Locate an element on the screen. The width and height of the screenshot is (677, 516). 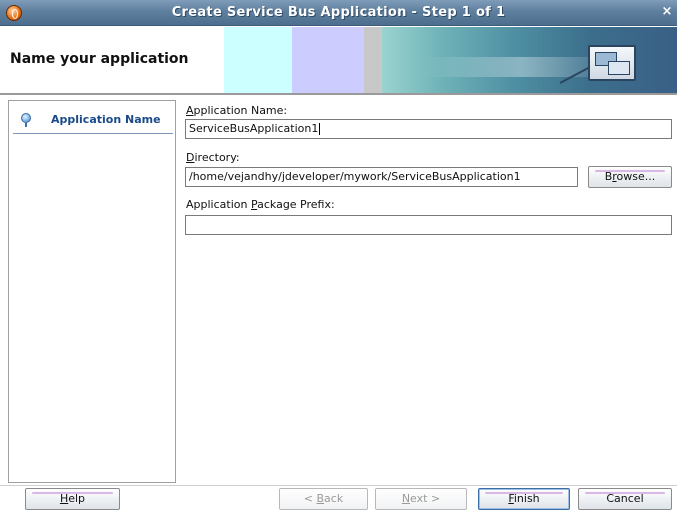
next-button: Next > is located at coordinates (421, 499).